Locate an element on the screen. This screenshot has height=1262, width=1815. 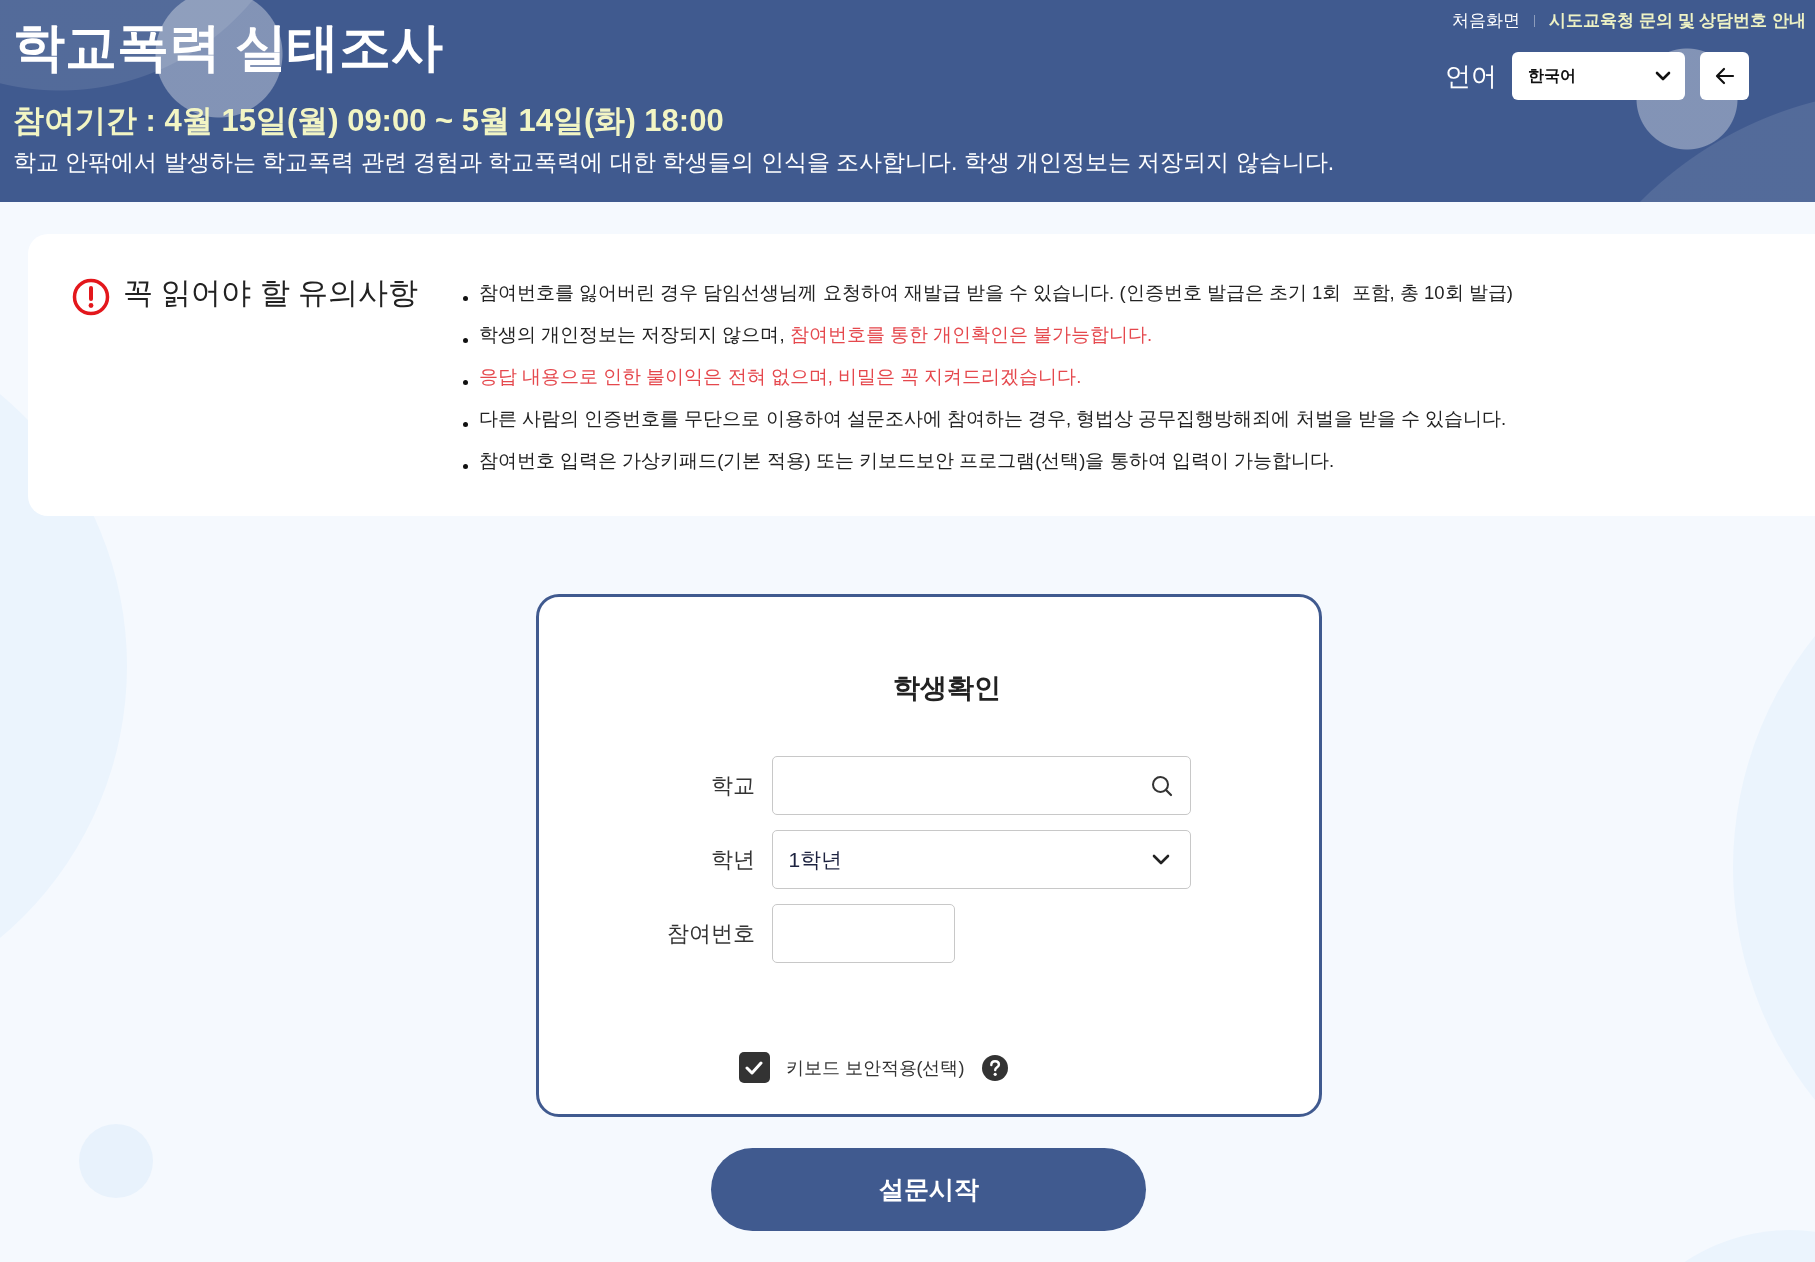
notice-text: 다른 사람의 인증번호를 무단으로 이용하여 설문조사에 참여하는 경우, 형법상 공무집행방해죄에 처벌을 받을 수 있습니다. is located at coordinates (993, 419).